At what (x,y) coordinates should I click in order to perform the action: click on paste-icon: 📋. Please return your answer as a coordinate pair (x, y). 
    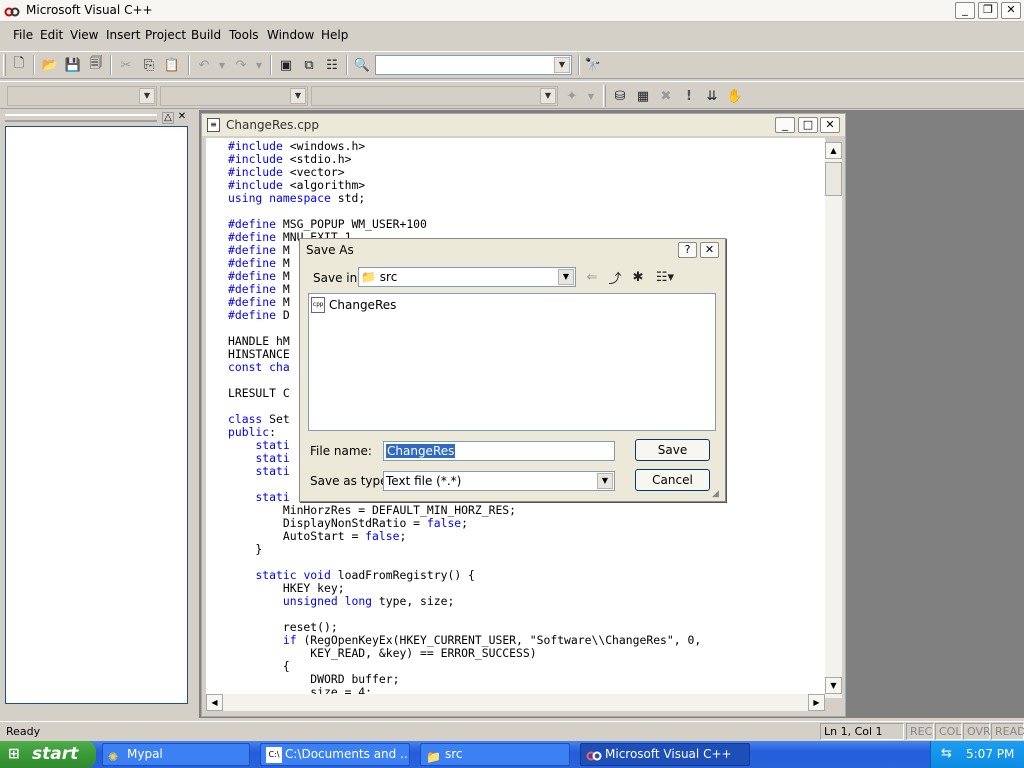
    Looking at the image, I should click on (172, 65).